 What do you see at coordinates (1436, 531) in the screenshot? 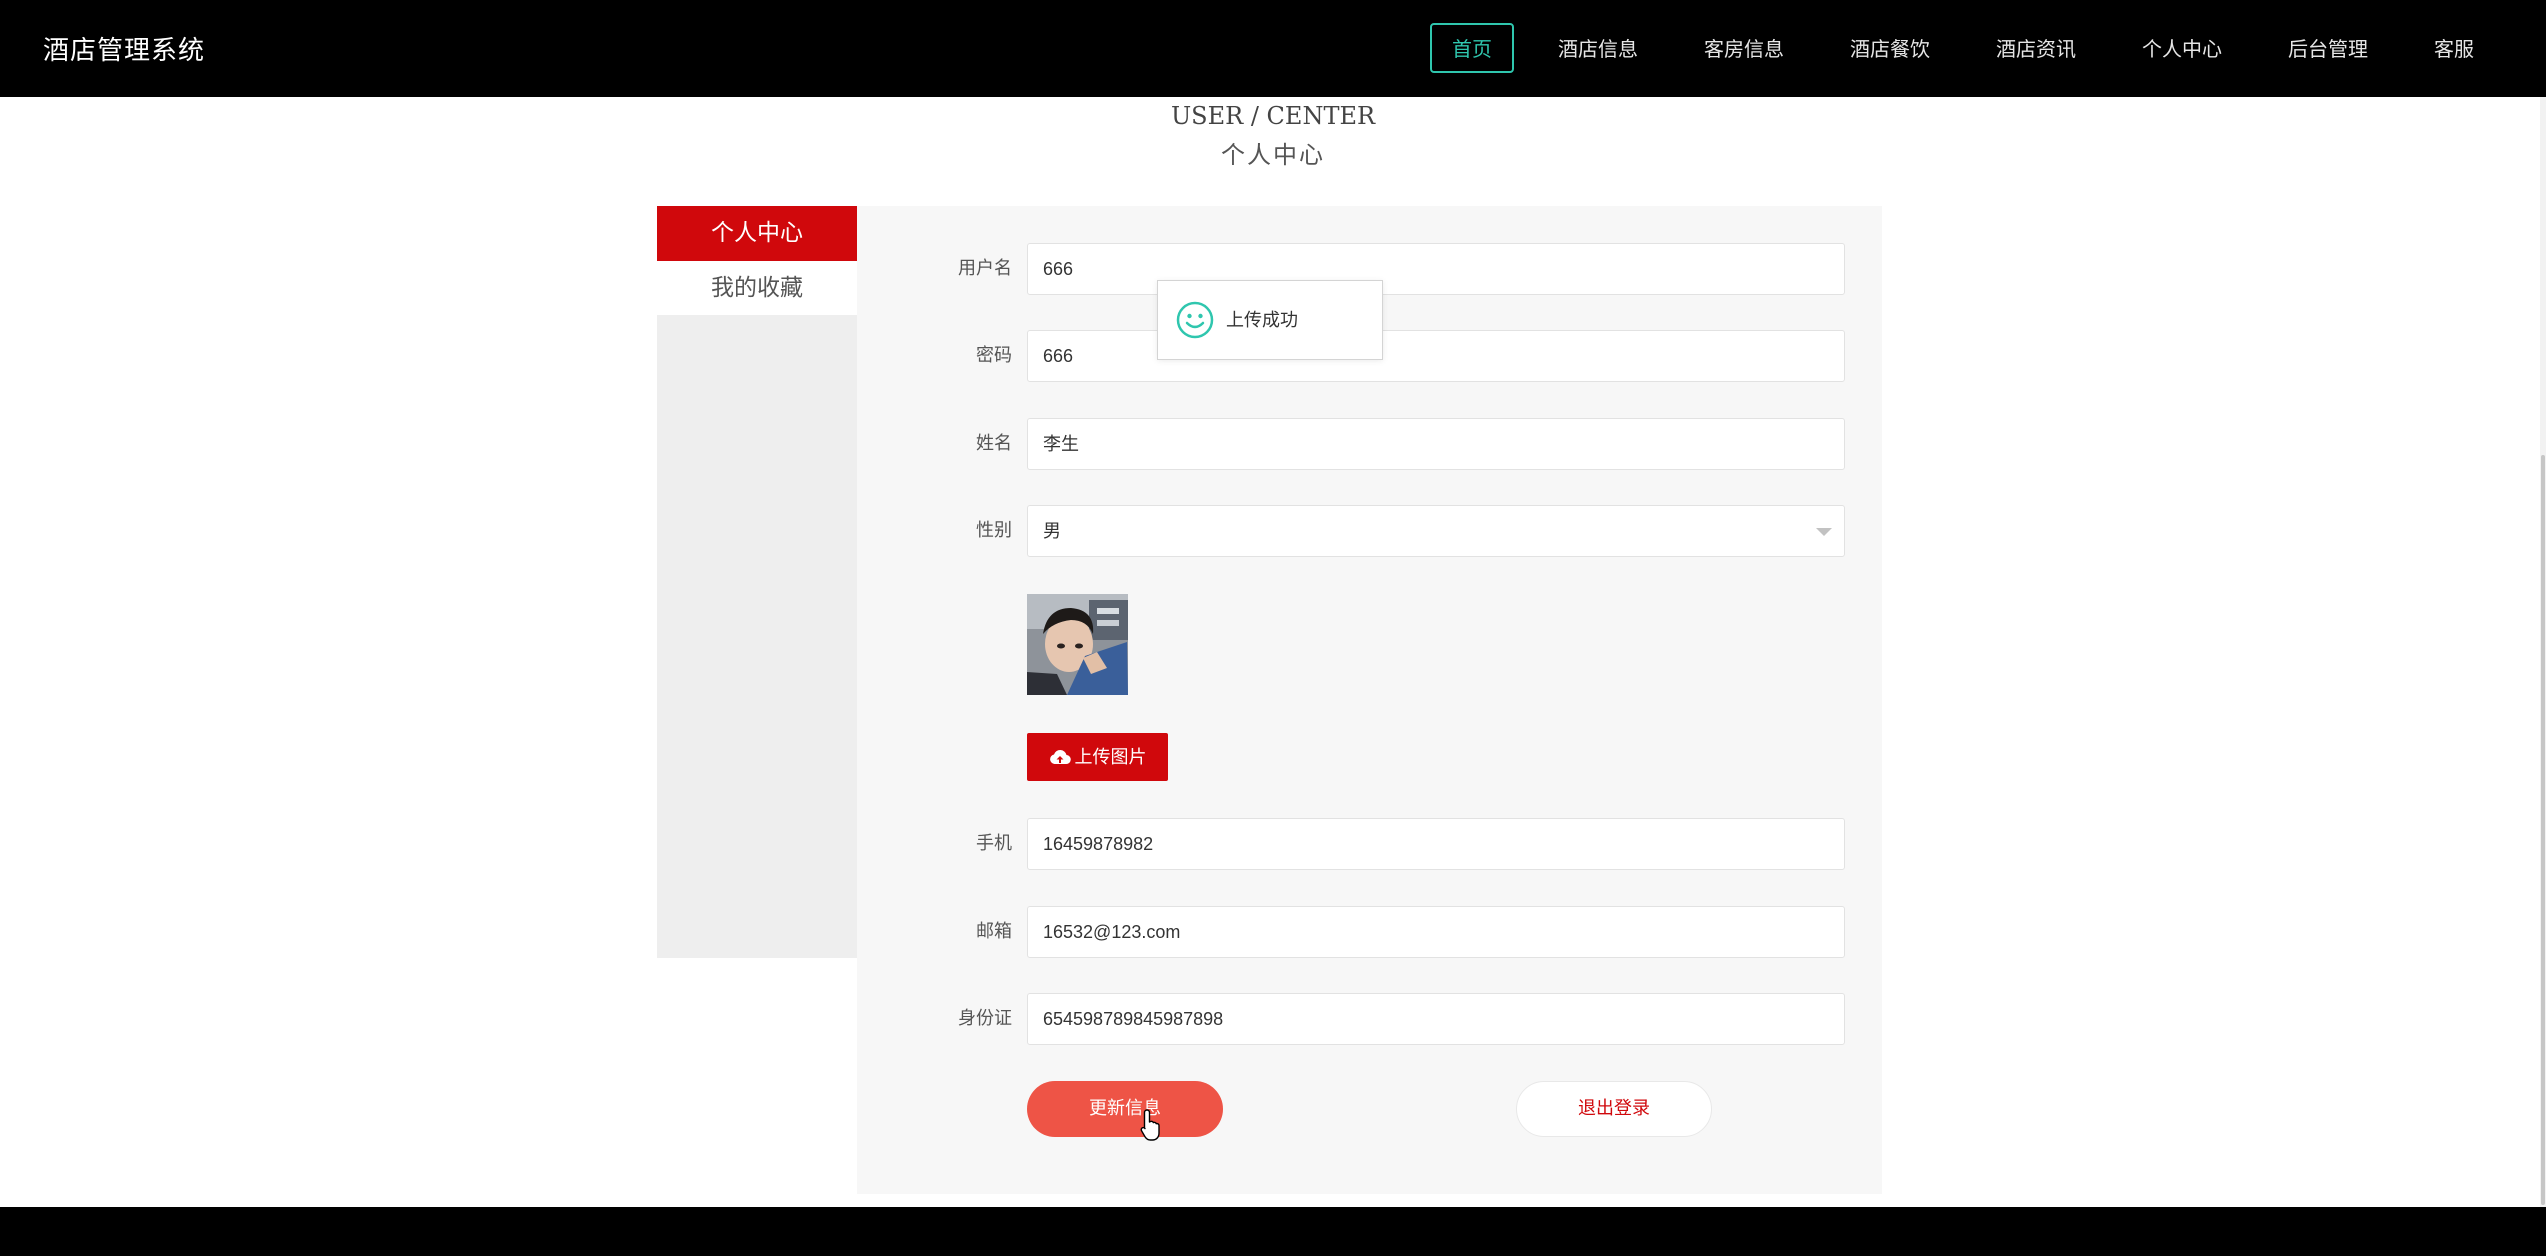
I see `gender-select: 男` at bounding box center [1436, 531].